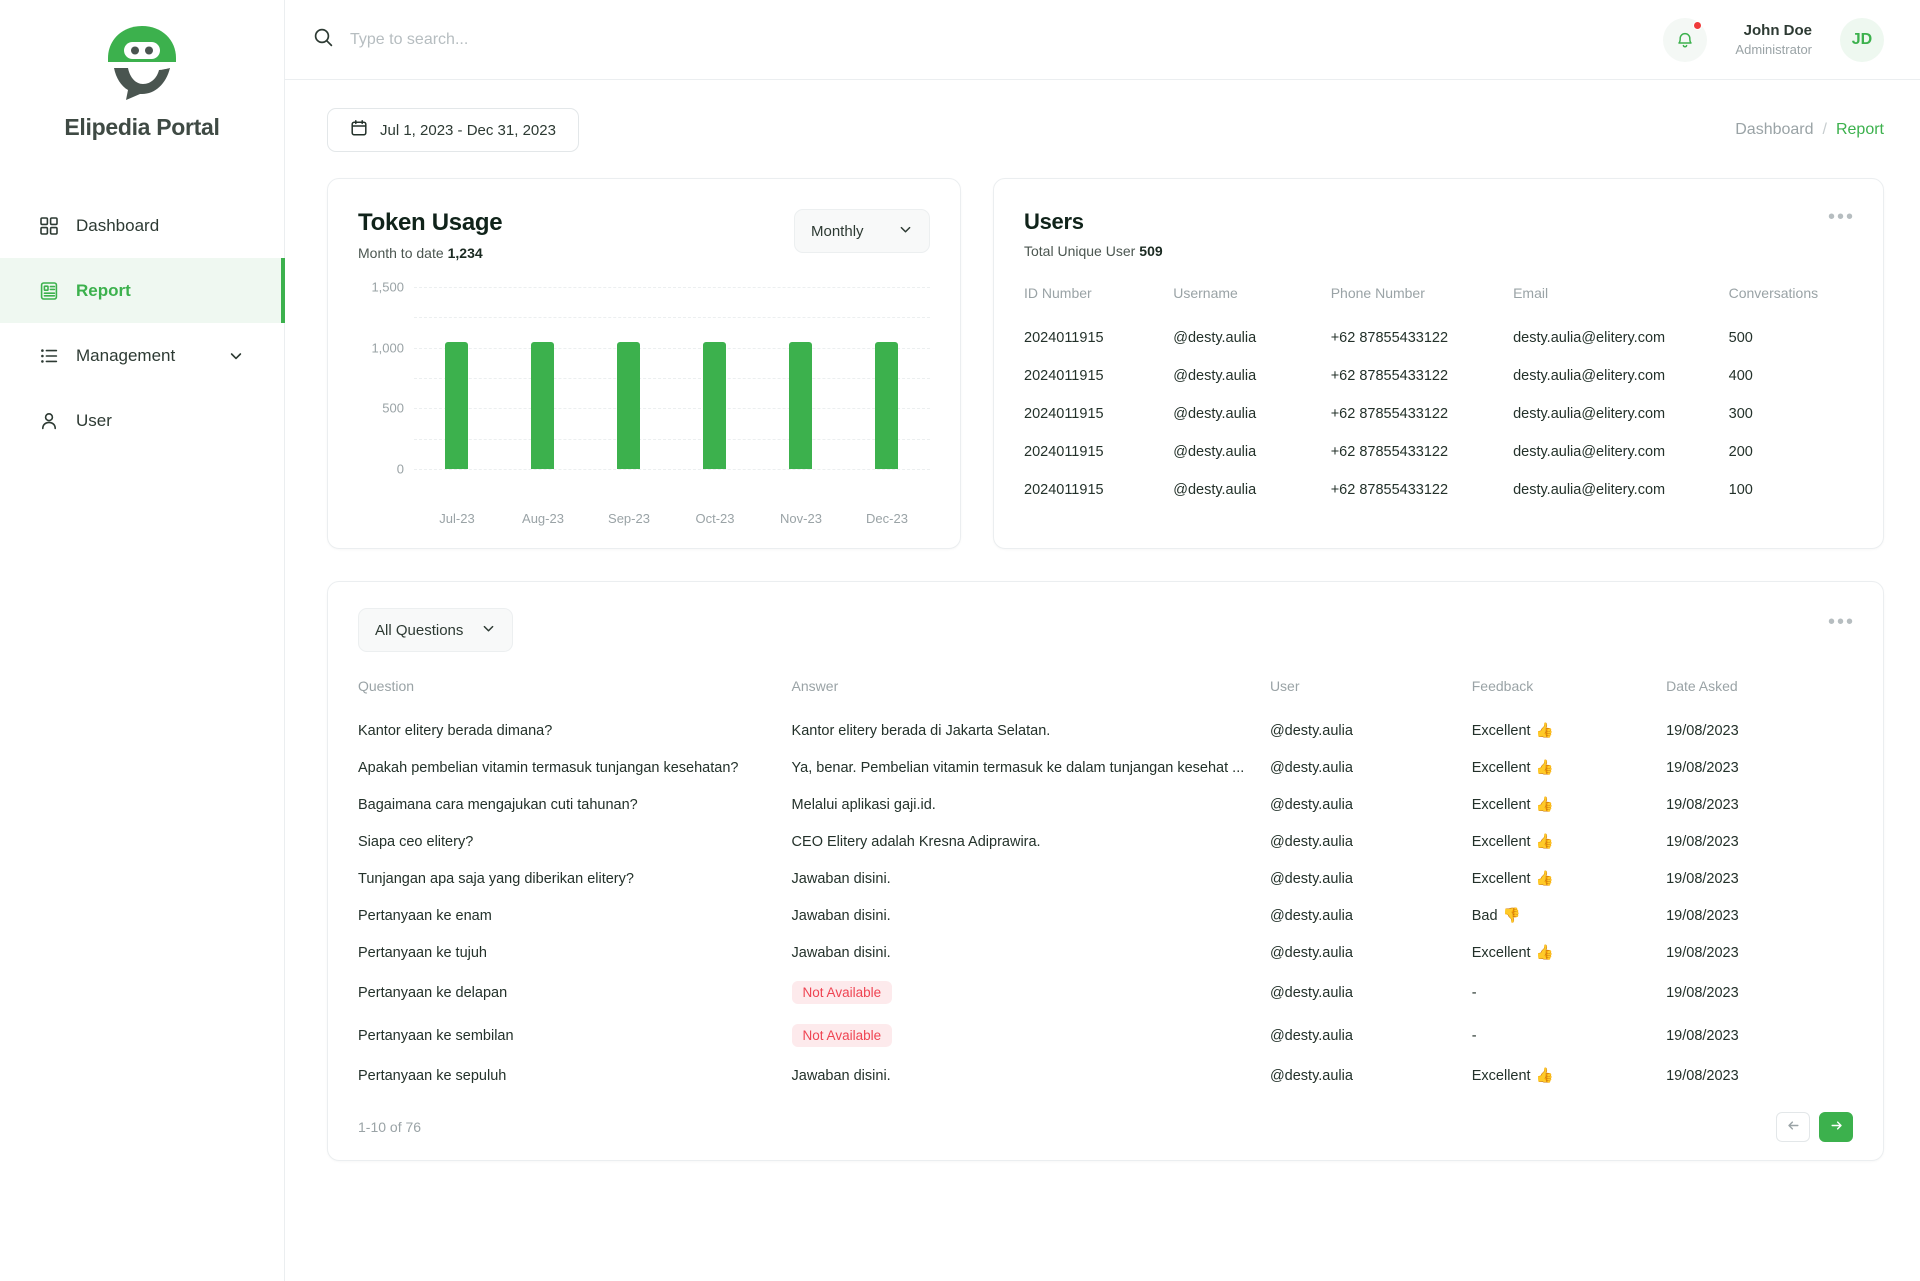 The width and height of the screenshot is (1920, 1281). Describe the element at coordinates (142, 63) in the screenshot. I see `chat-bot-logo-icon` at that location.